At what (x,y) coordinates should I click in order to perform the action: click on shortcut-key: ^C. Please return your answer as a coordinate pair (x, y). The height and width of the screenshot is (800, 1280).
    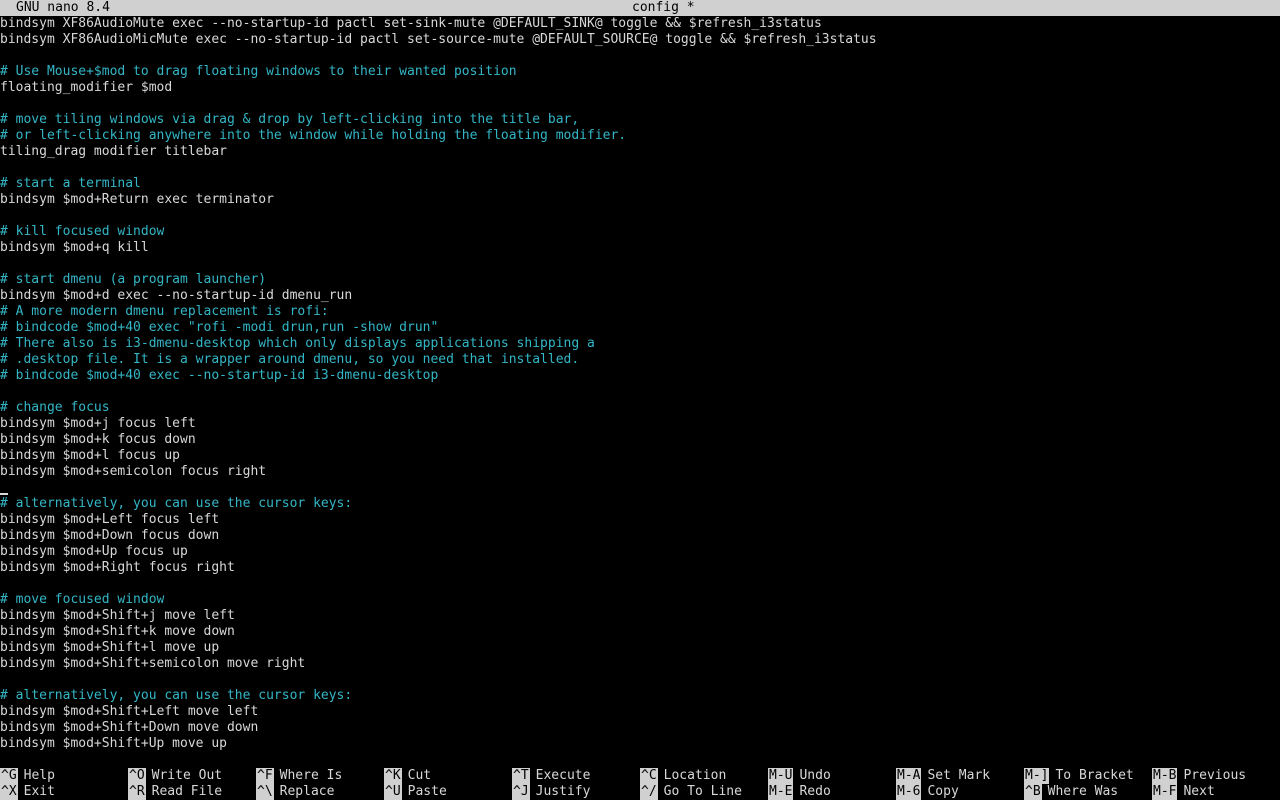
    Looking at the image, I should click on (649, 776).